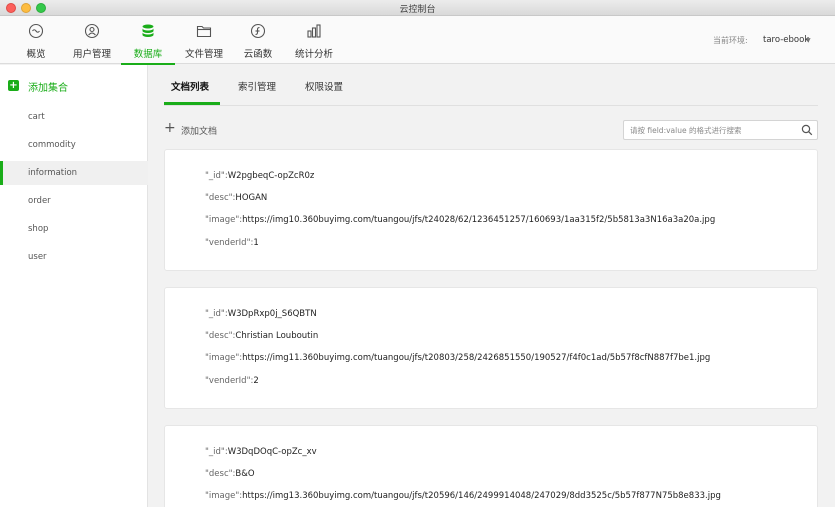 This screenshot has height=507, width=835. Describe the element at coordinates (271, 176) in the screenshot. I see `field-value: W2pgbeqC-opZcR0z` at that location.